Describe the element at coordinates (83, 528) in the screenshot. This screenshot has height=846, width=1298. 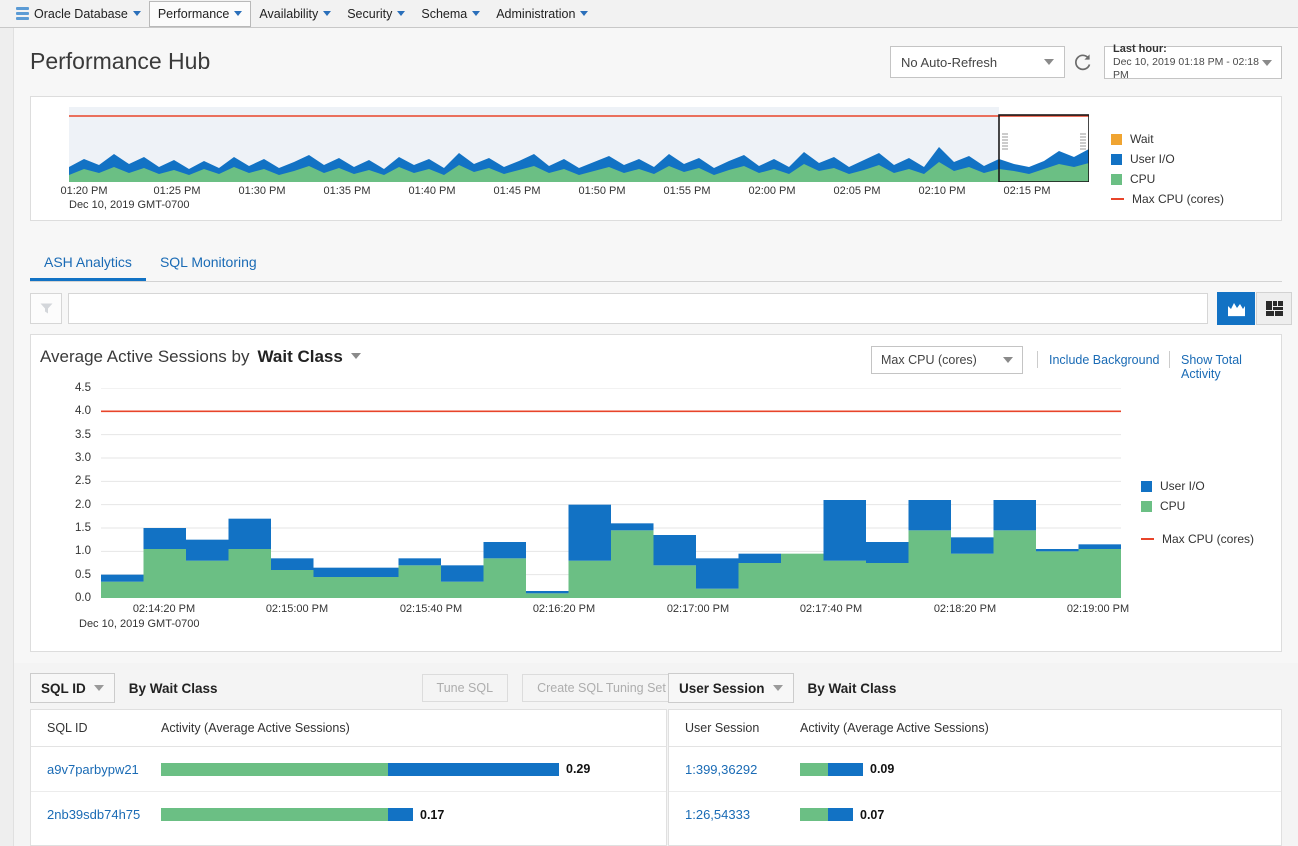
I see `y-tick: 1.5` at that location.